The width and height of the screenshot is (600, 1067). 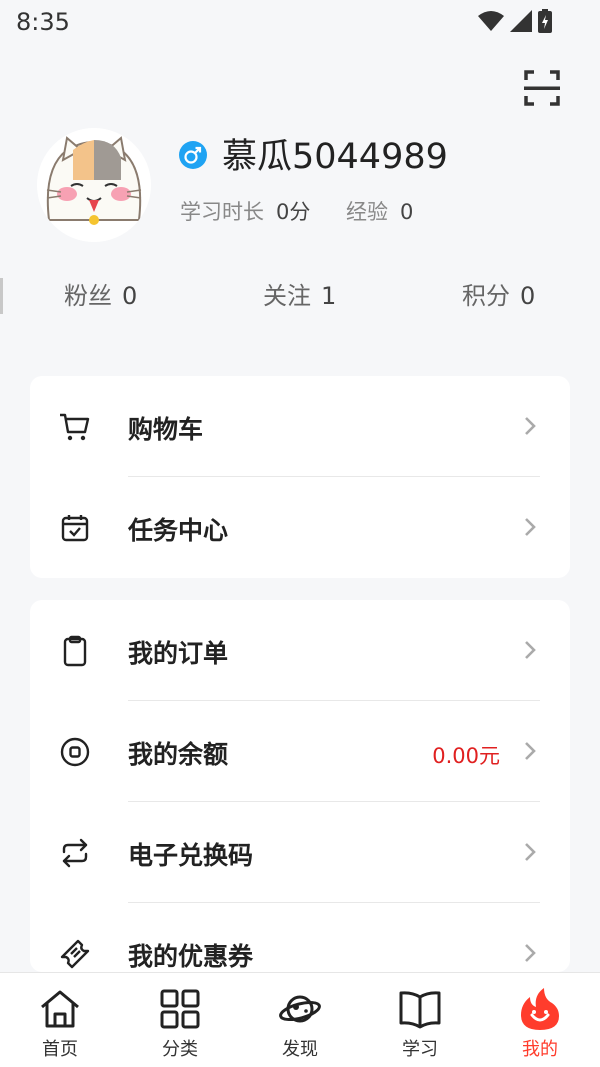 What do you see at coordinates (287, 296) in the screenshot?
I see `follow-label: 关注` at bounding box center [287, 296].